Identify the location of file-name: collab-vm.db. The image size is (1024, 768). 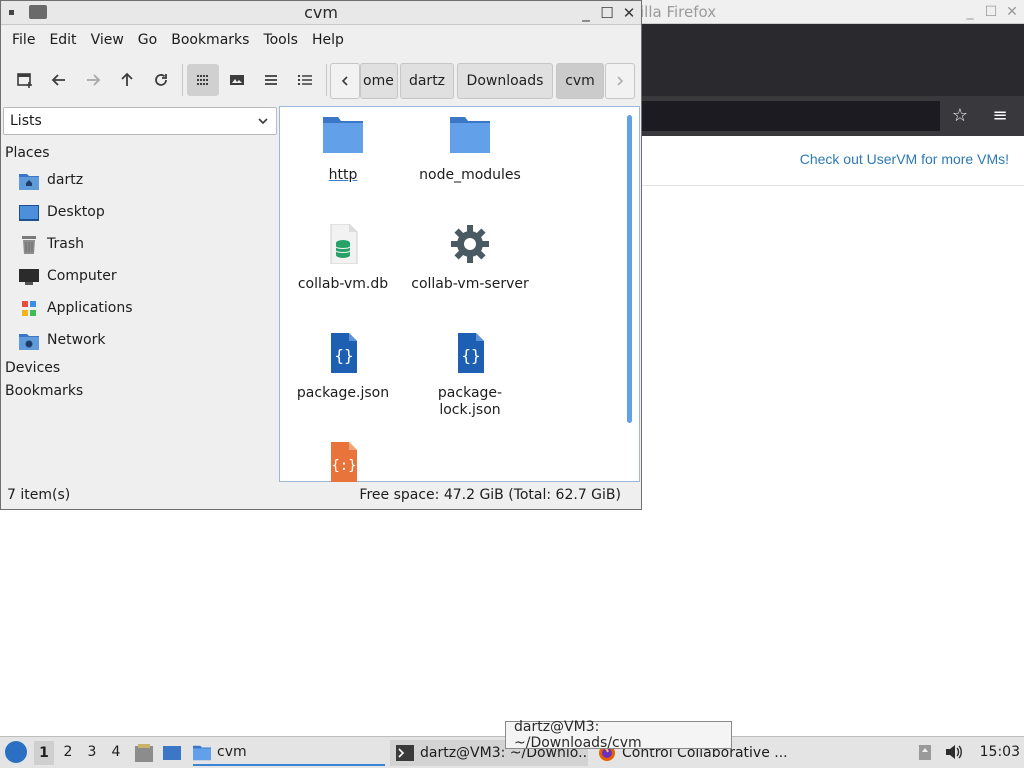
(343, 284).